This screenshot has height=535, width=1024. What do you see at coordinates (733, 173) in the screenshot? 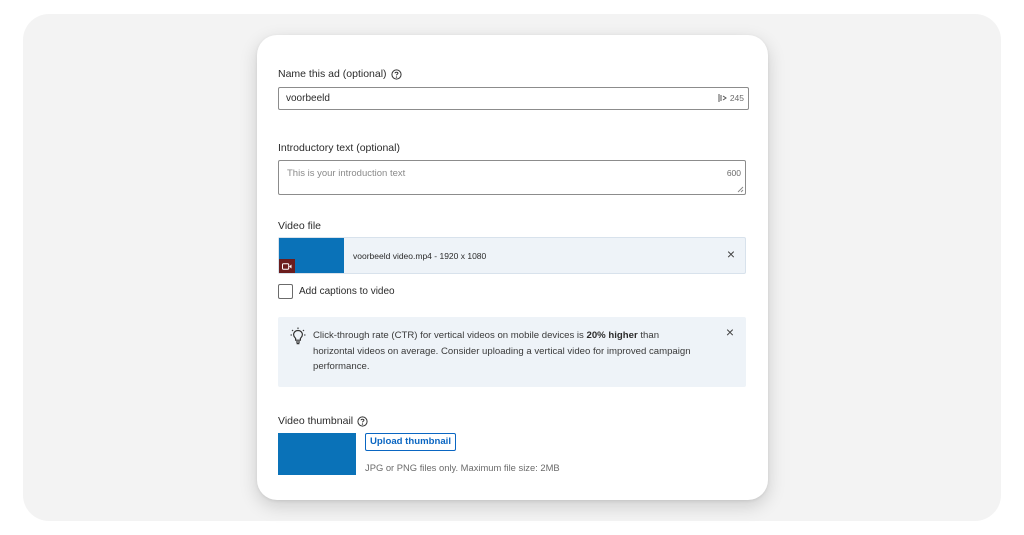
I see `intro-text-char-count: 600` at bounding box center [733, 173].